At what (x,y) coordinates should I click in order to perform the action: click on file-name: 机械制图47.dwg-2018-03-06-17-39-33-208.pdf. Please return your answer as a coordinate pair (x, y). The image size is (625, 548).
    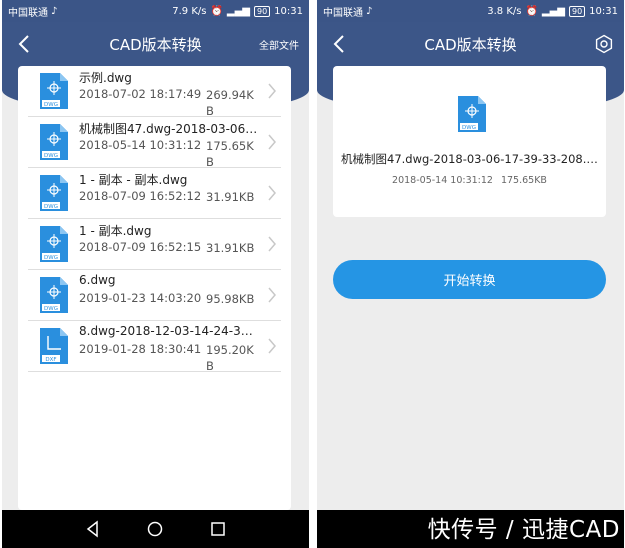
    Looking at the image, I should click on (169, 129).